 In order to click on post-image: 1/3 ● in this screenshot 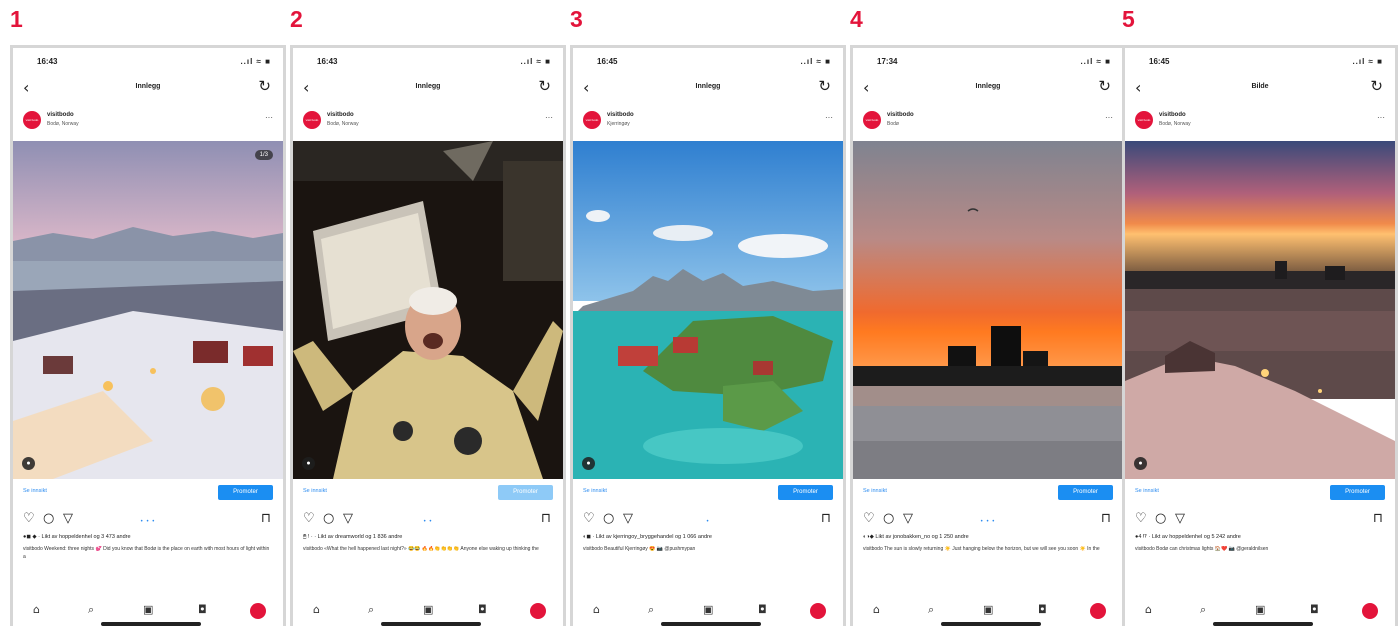, I will do `click(148, 310)`.